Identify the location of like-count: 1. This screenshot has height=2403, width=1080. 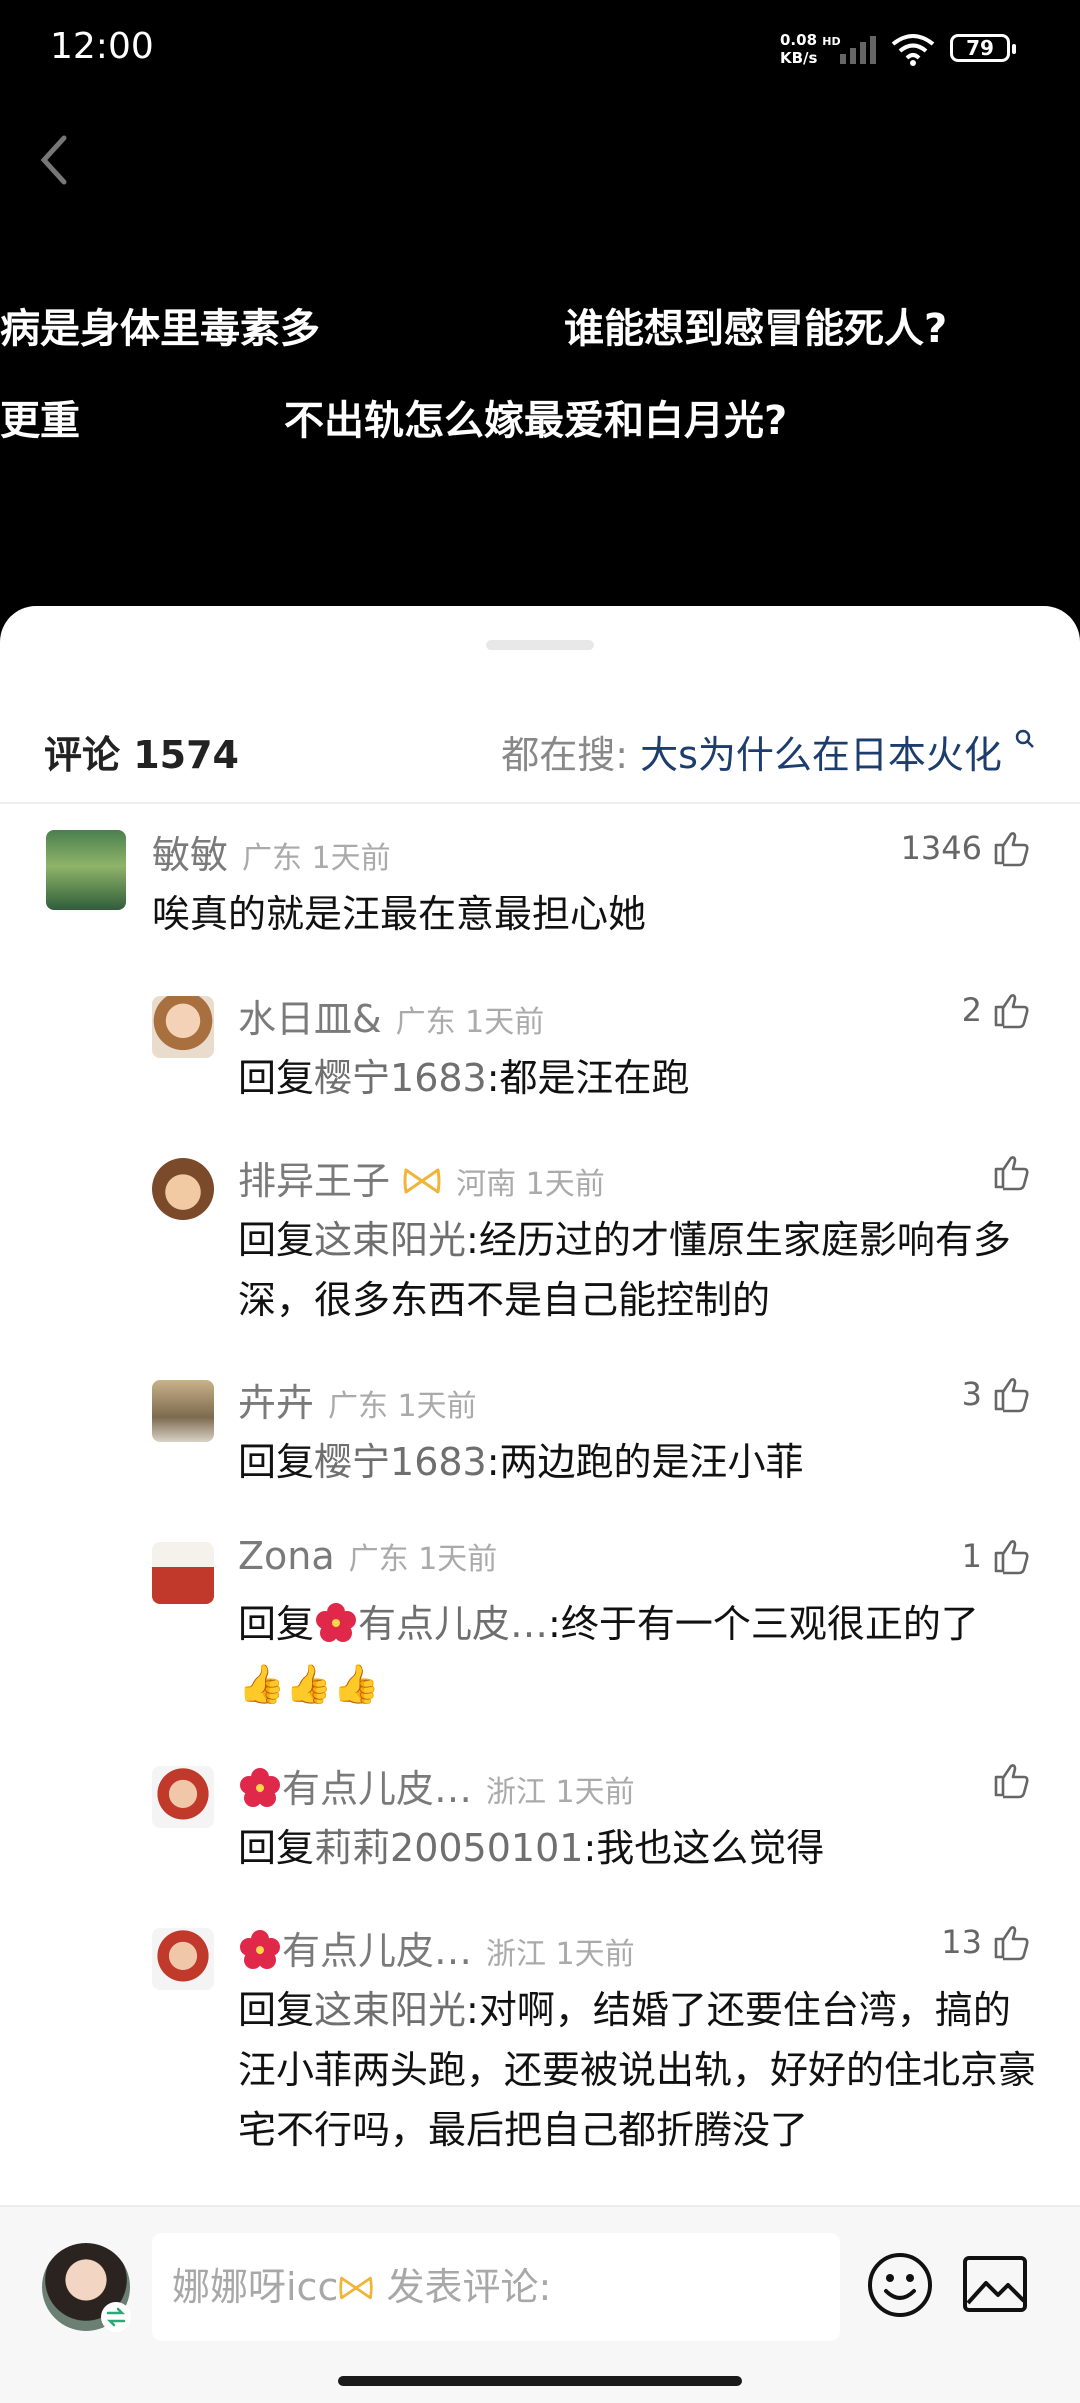
(971, 1556).